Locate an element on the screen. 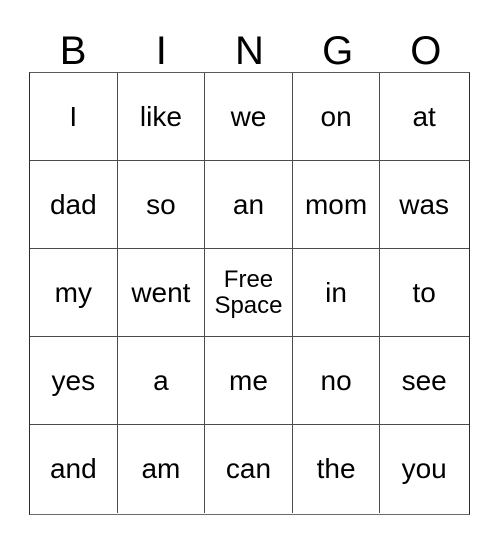 Image resolution: width=500 pixels, height=544 pixels. bingo-cell-label: an is located at coordinates (248, 204).